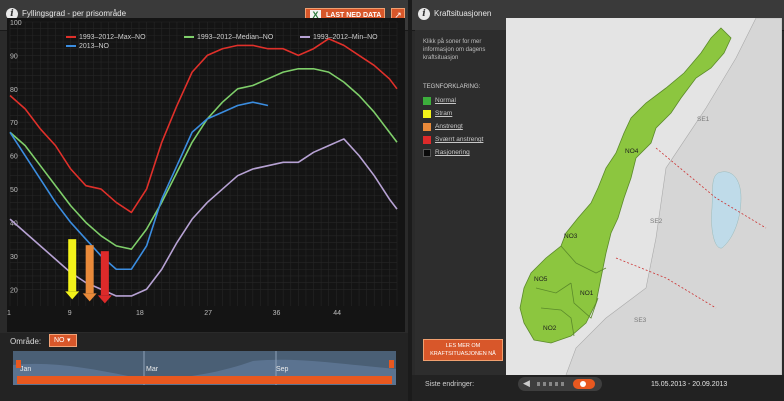  I want to click on legend-min-label: 1993–2012–Min–NO, so click(345, 37).